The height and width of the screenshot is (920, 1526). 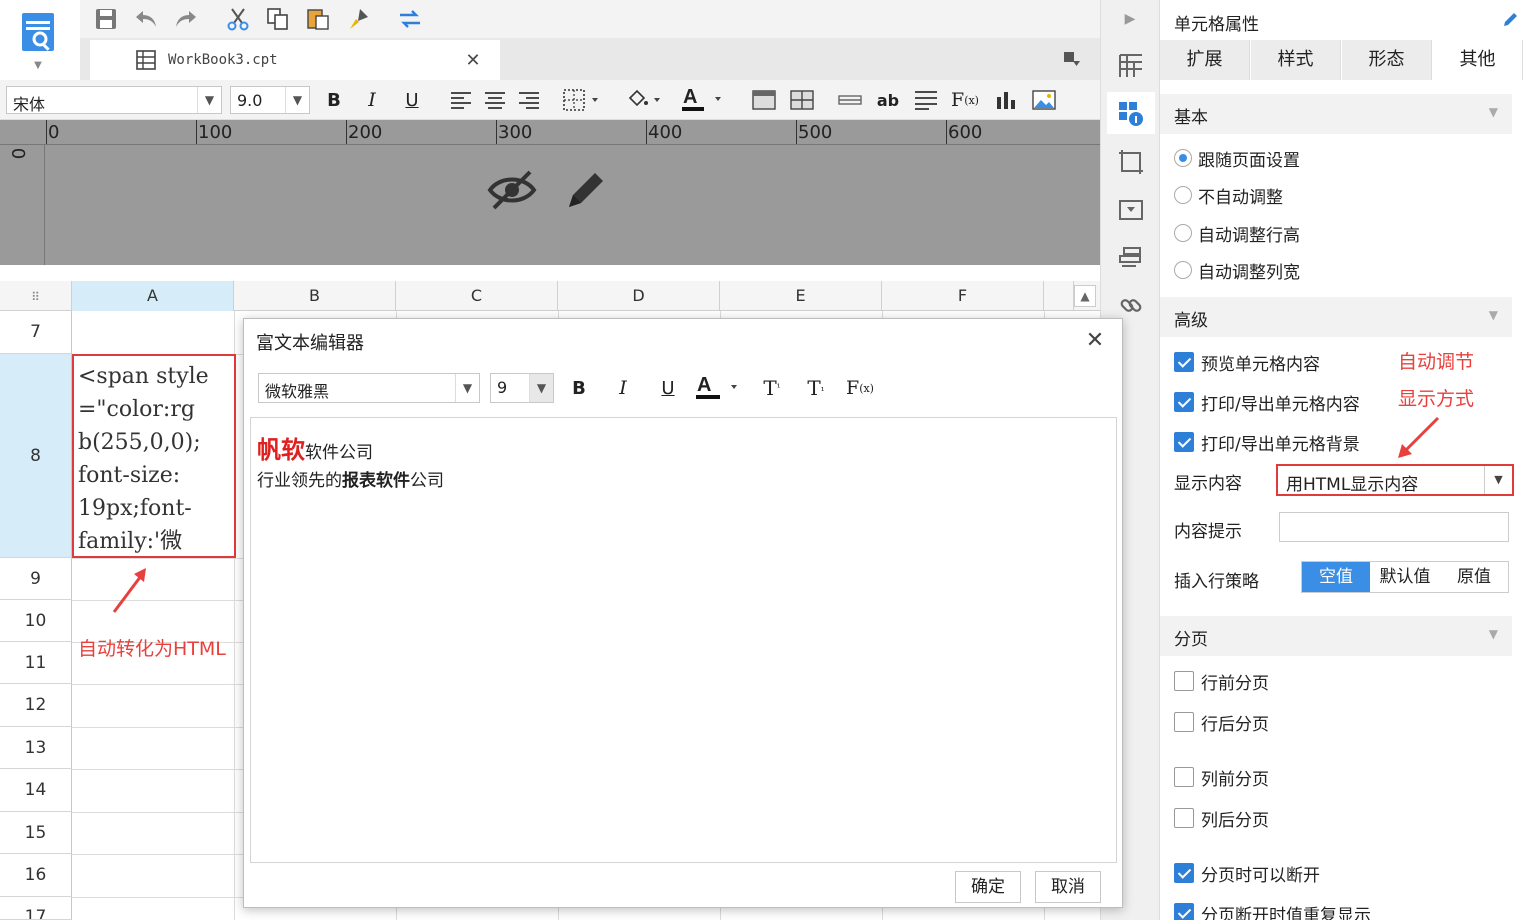 What do you see at coordinates (495, 100) in the screenshot?
I see `align-center-icon` at bounding box center [495, 100].